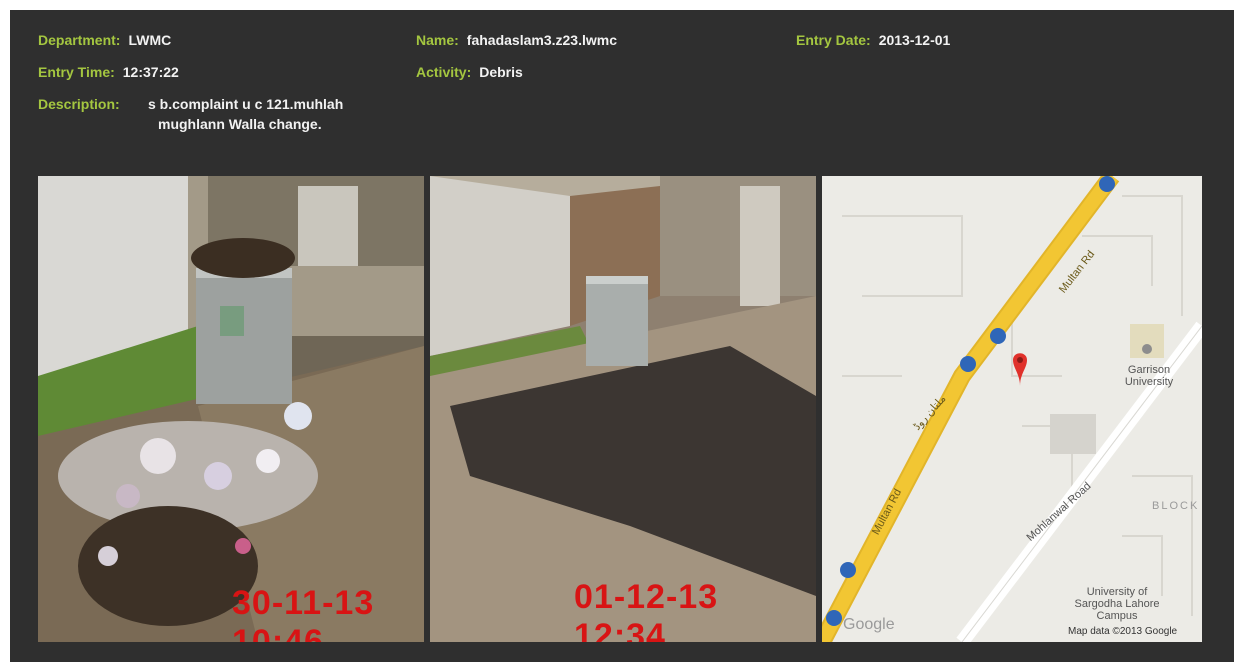 Image resolution: width=1244 pixels, height=668 pixels. I want to click on map-google-logo: Google, so click(869, 624).